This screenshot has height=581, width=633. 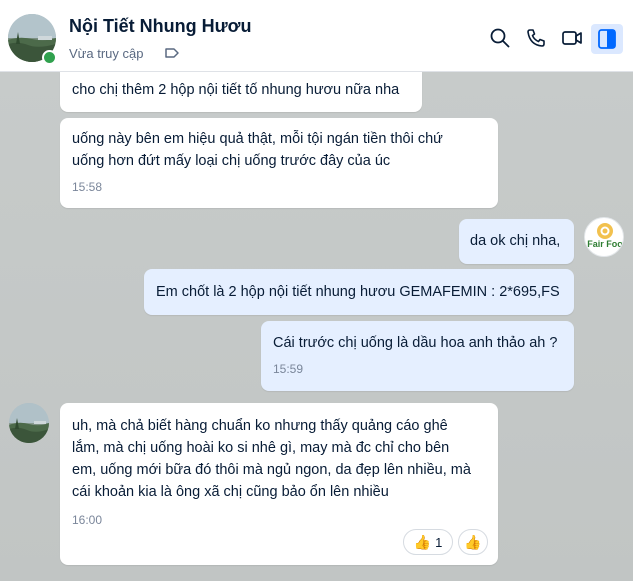 I want to click on message-time: 15:59, so click(x=288, y=369).